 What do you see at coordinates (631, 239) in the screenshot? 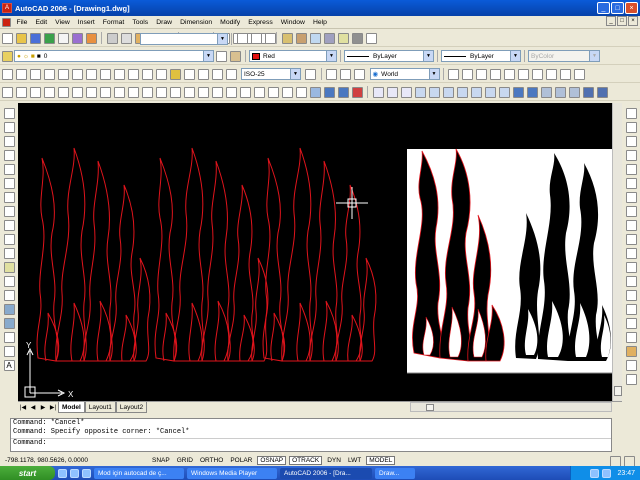
I see `trim-icon` at bounding box center [631, 239].